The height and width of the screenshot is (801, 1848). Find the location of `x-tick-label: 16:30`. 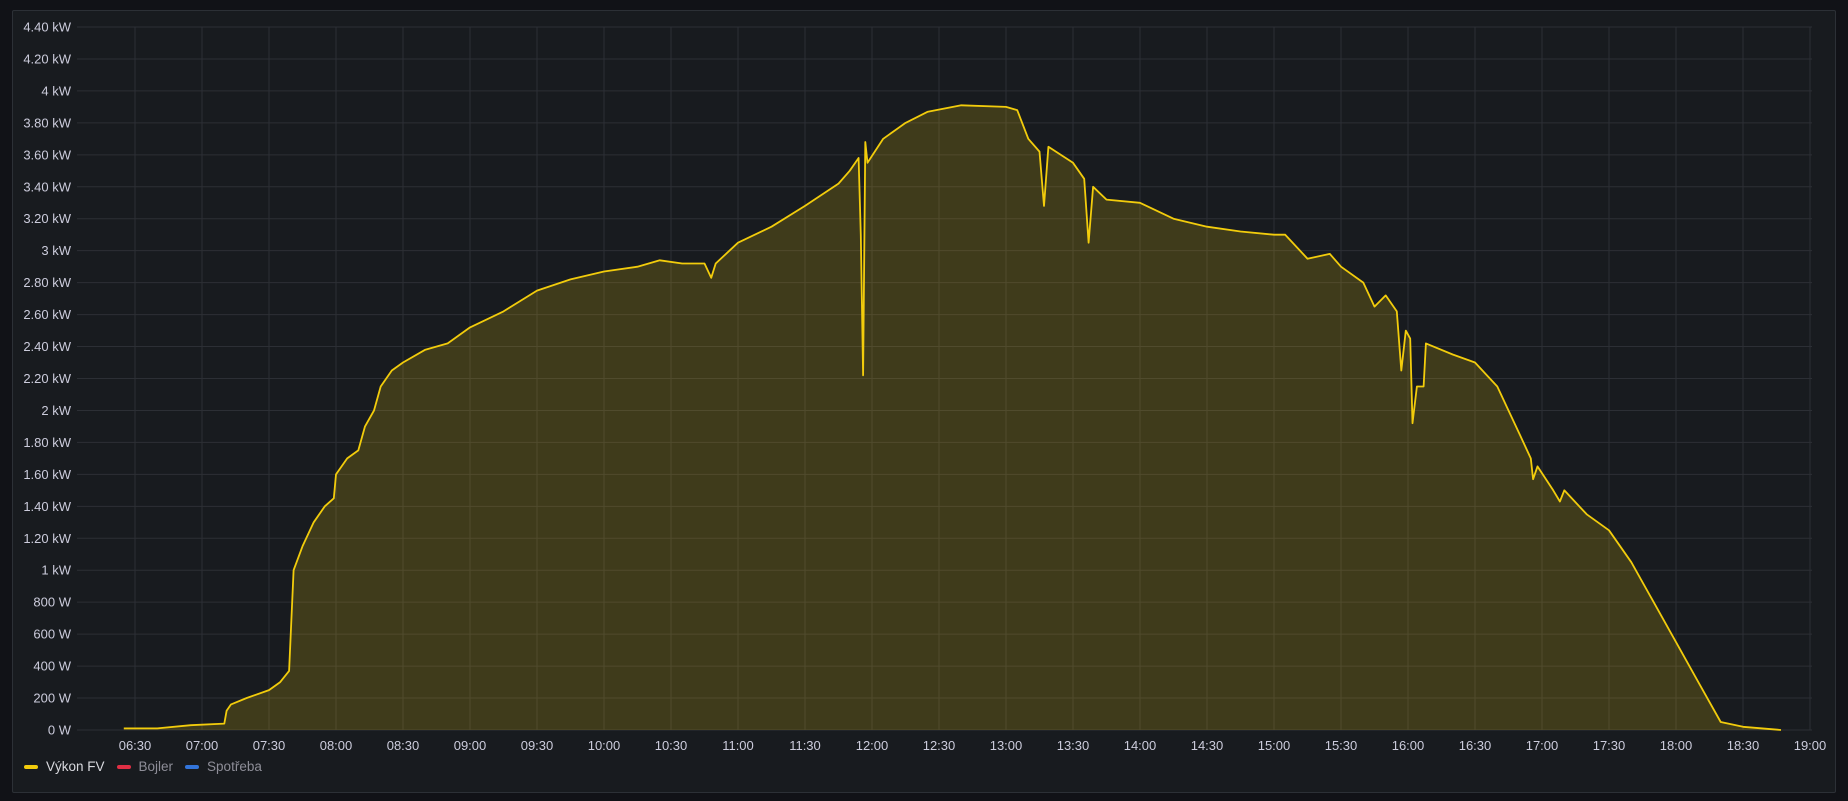

x-tick-label: 16:30 is located at coordinates (1475, 745).